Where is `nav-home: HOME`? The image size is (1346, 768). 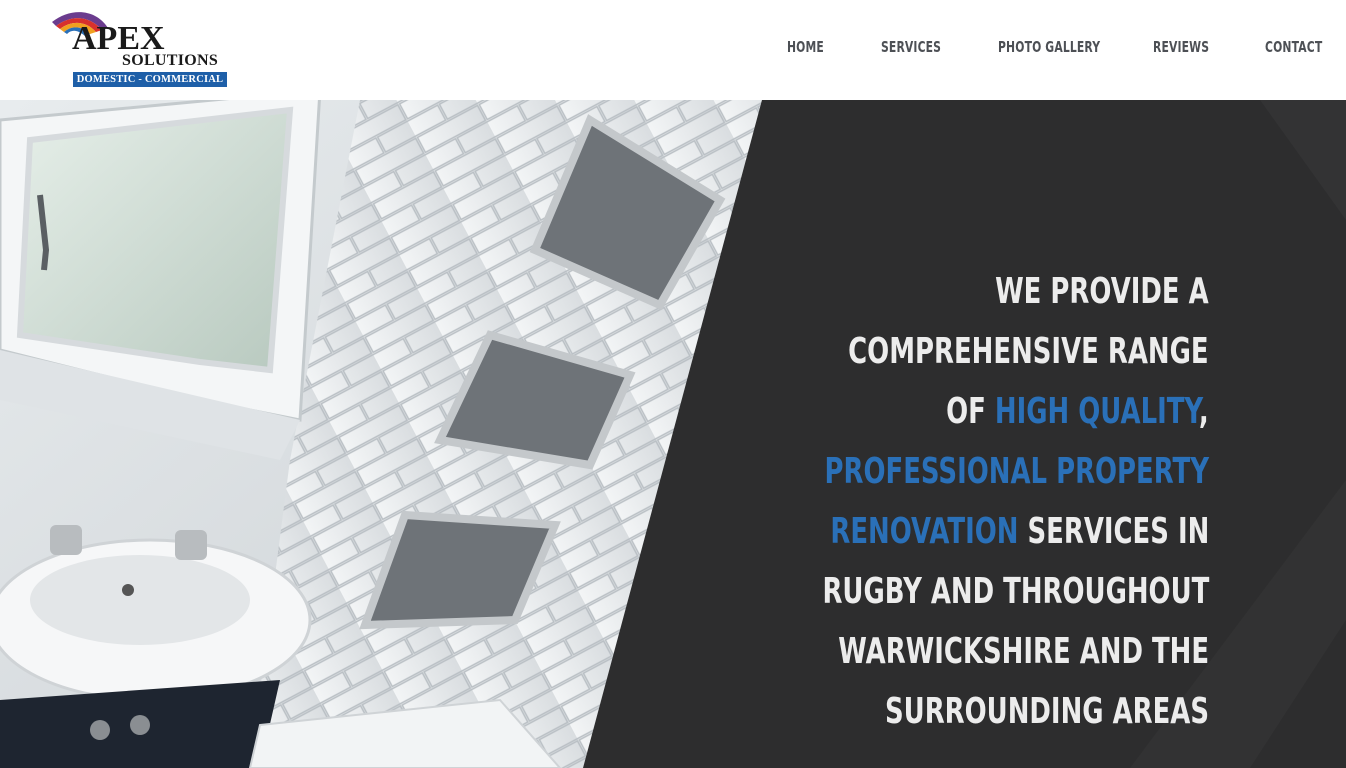 nav-home: HOME is located at coordinates (805, 47).